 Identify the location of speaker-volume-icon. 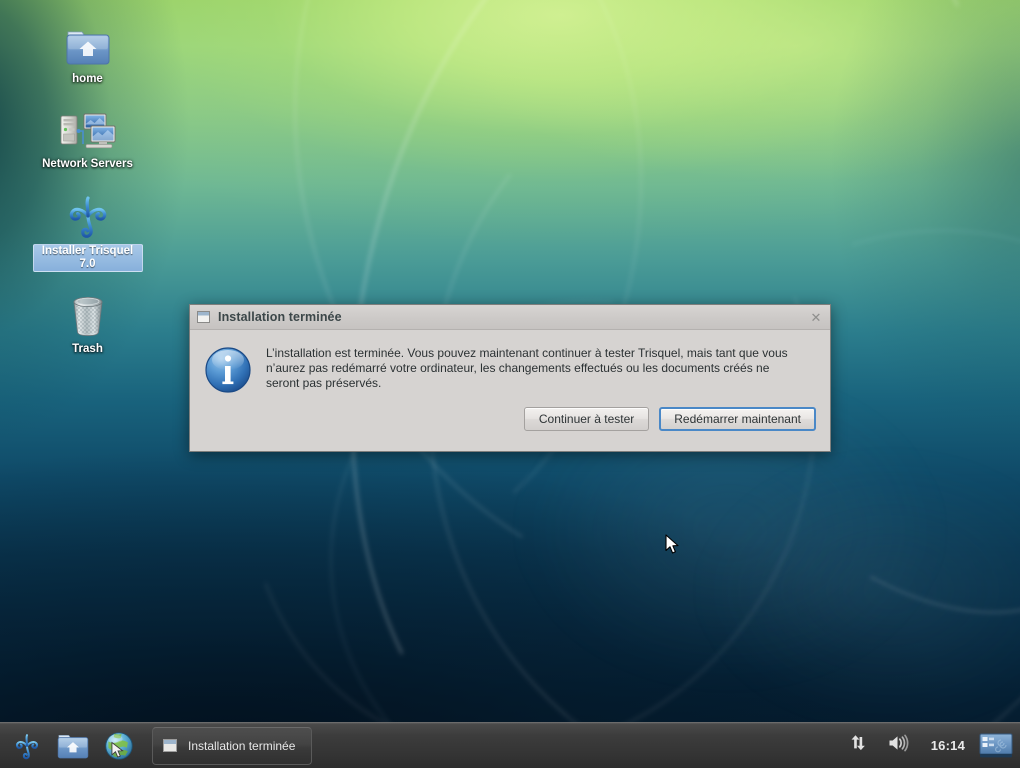
(899, 745).